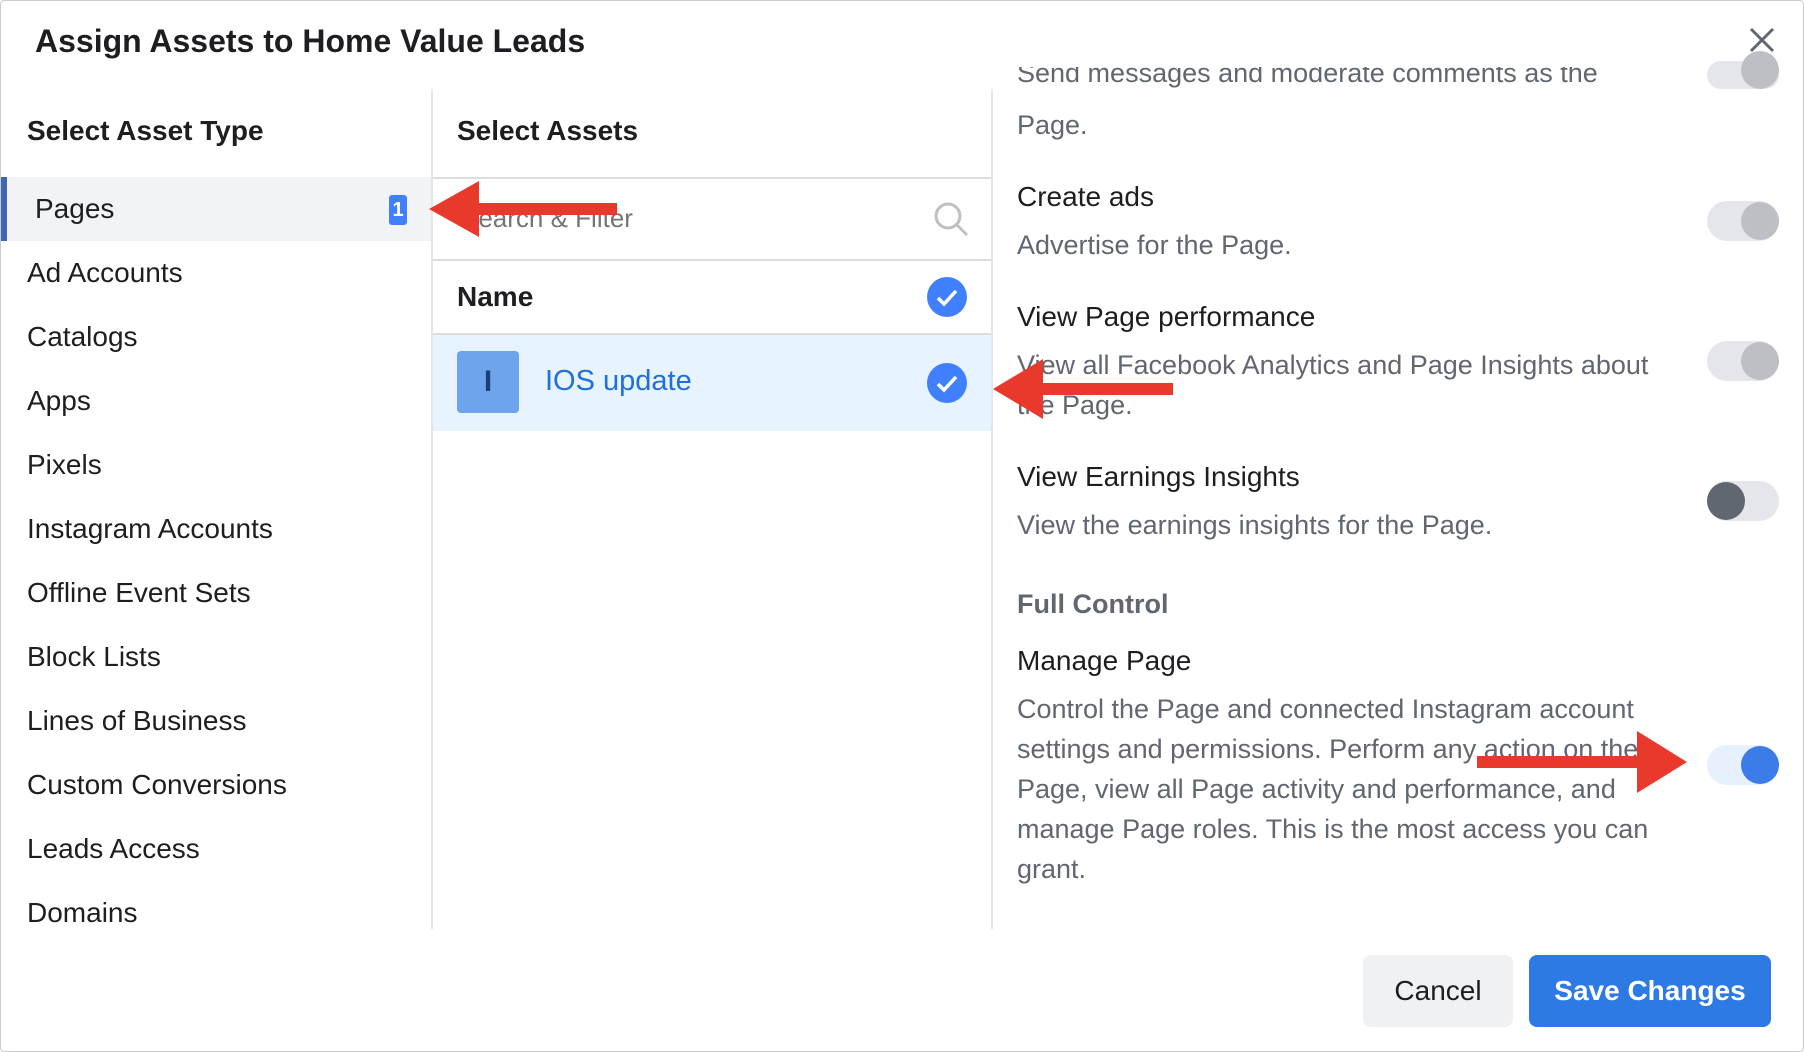 This screenshot has height=1052, width=1804. I want to click on permission-desc: Page., so click(1052, 125).